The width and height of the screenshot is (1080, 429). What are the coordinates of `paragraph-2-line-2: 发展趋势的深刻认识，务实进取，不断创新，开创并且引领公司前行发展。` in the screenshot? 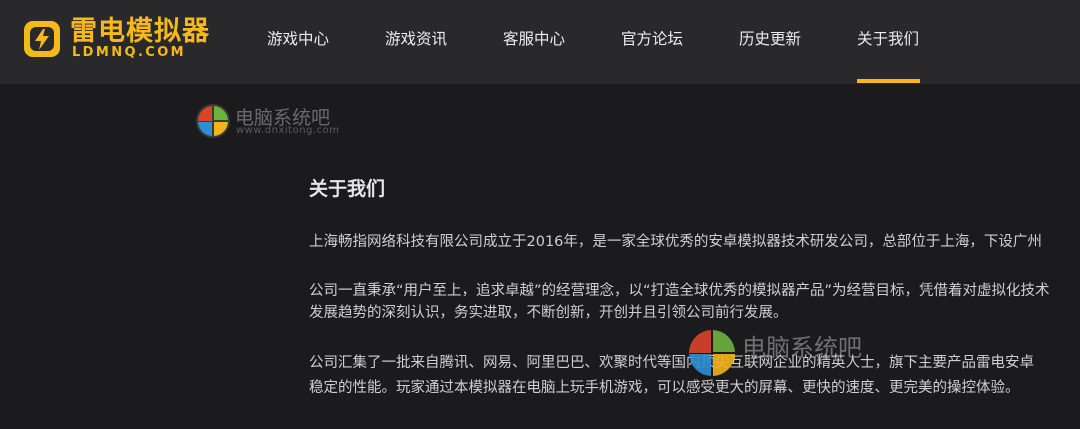 It's located at (548, 313).